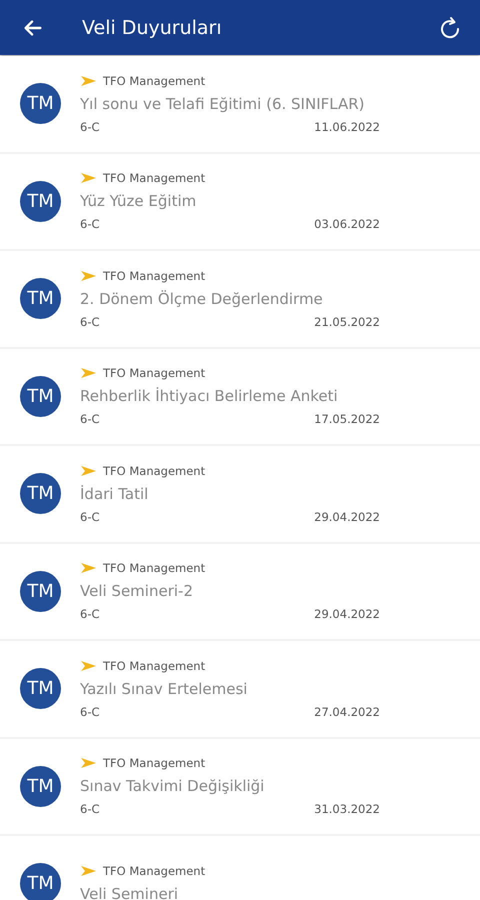 The height and width of the screenshot is (900, 480). I want to click on announcement-title: İdari Tatil, so click(115, 493).